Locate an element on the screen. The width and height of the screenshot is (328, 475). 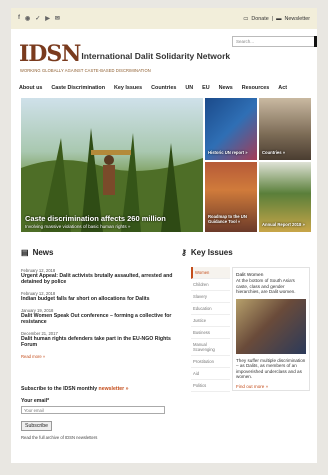
nav-eu: EU is located at coordinates (206, 88).